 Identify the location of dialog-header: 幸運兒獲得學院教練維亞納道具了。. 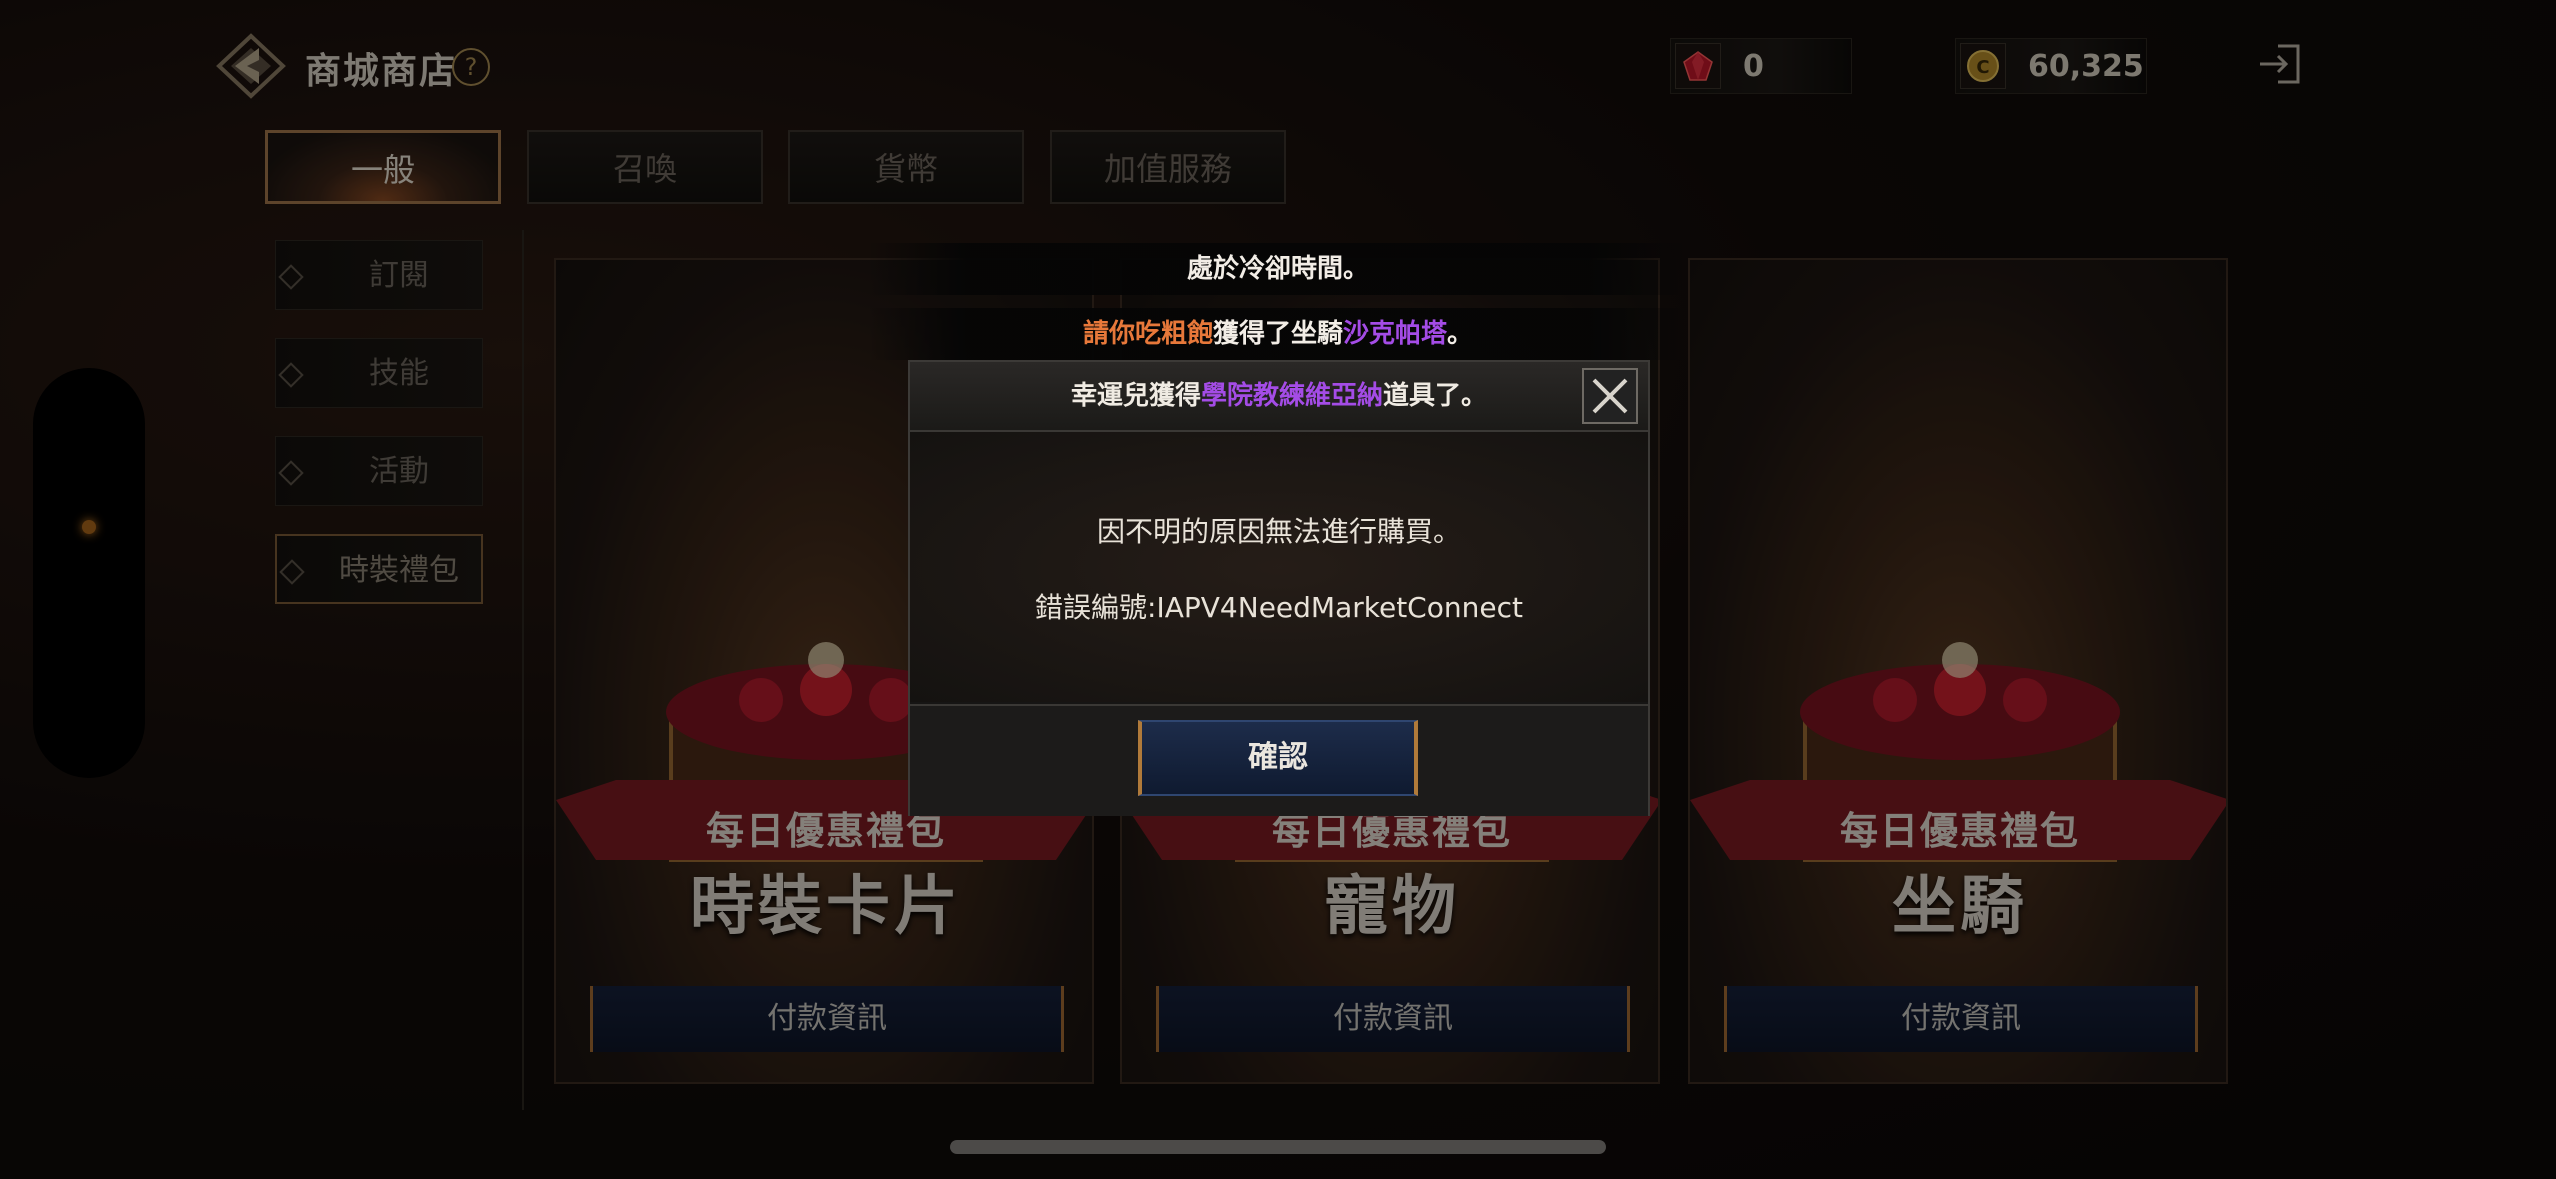
(1279, 397).